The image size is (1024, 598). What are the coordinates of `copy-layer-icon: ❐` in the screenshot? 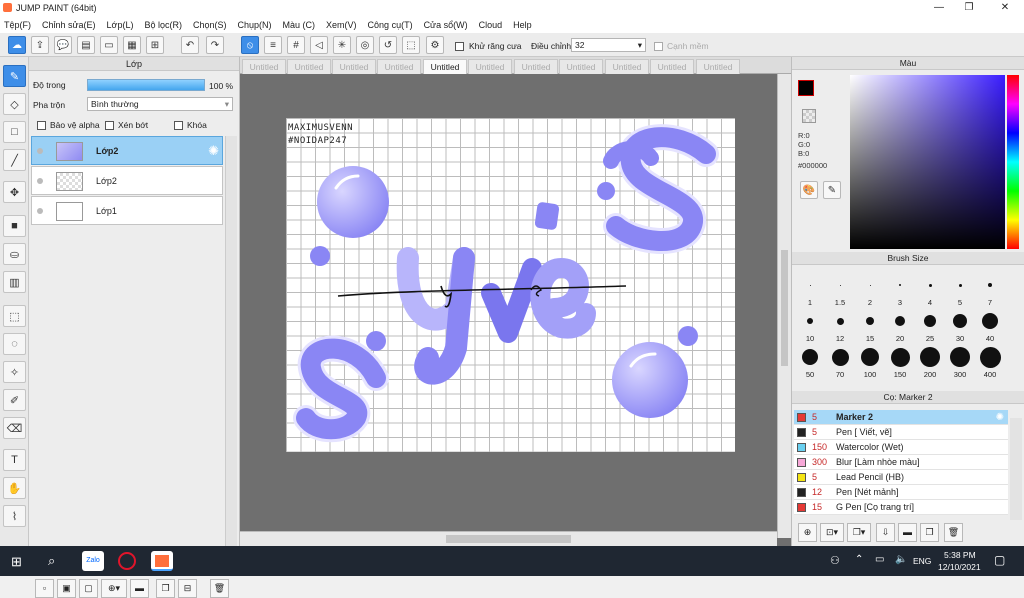 It's located at (165, 588).